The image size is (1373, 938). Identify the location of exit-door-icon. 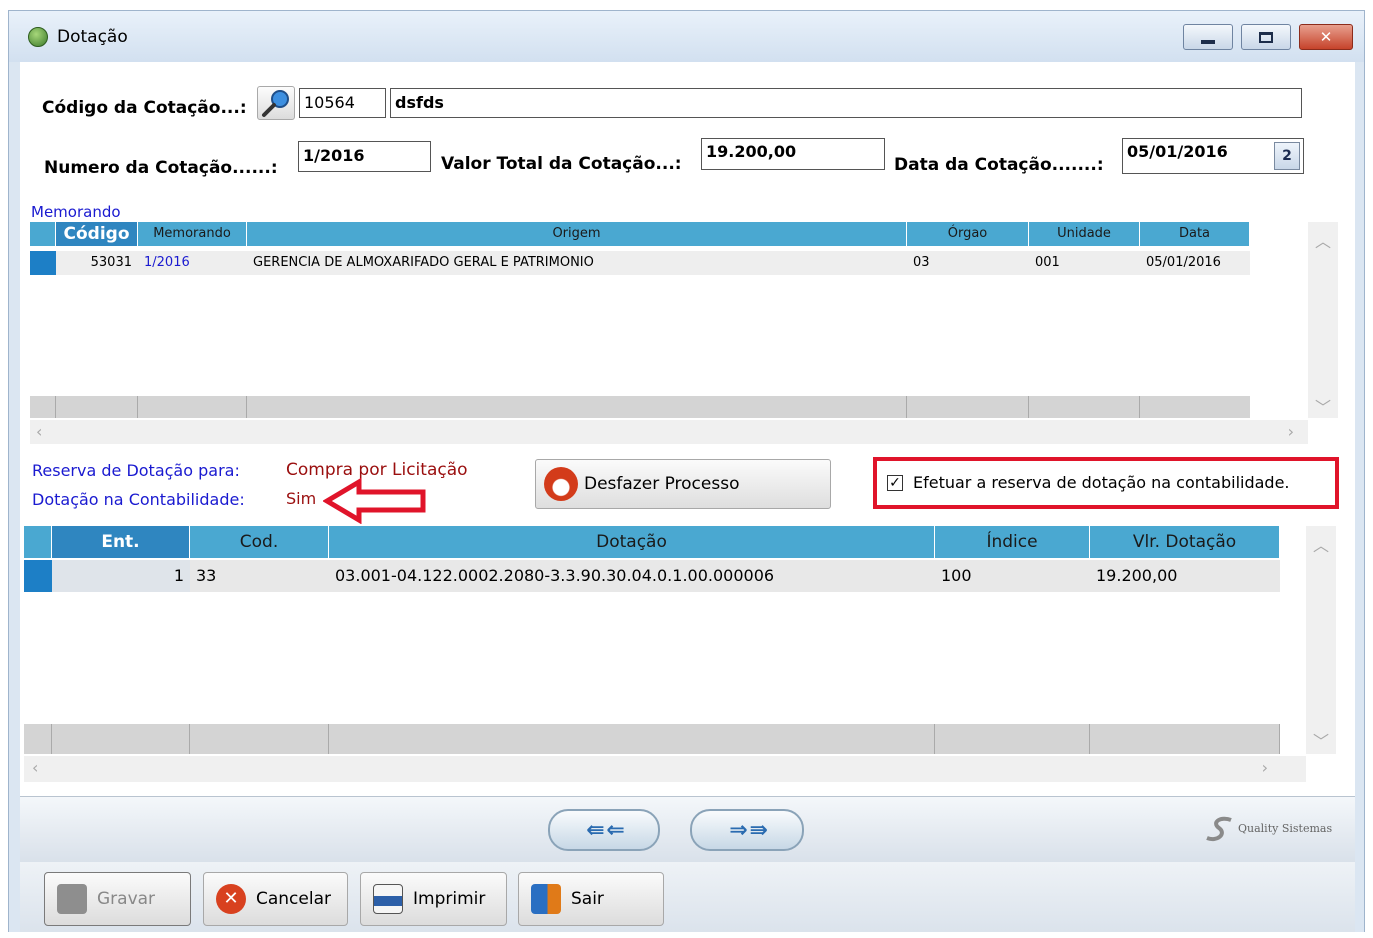
(546, 899).